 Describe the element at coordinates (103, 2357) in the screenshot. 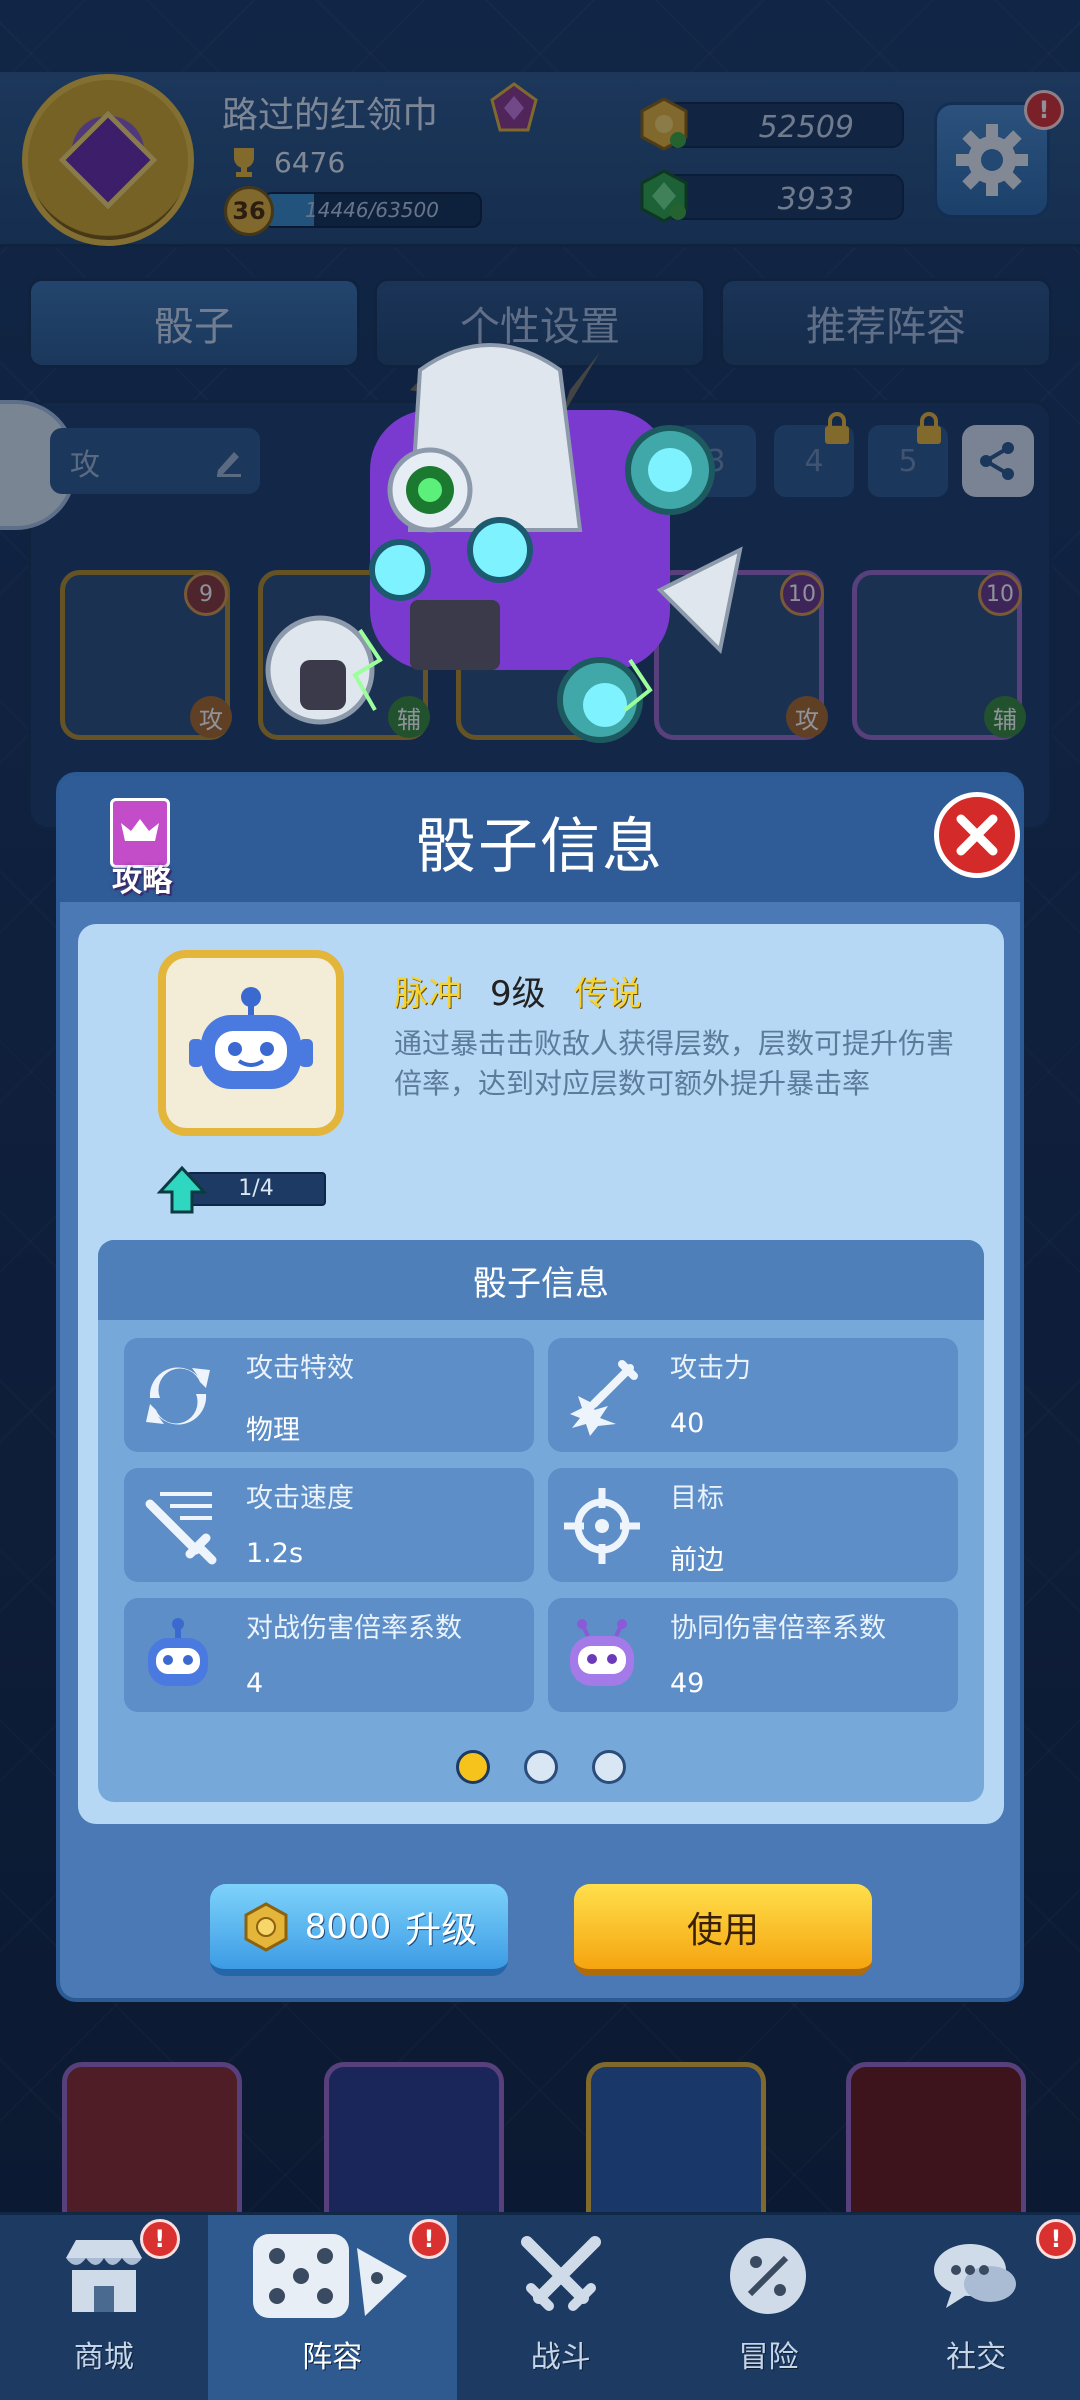

I see `nav-label: 商城` at that location.